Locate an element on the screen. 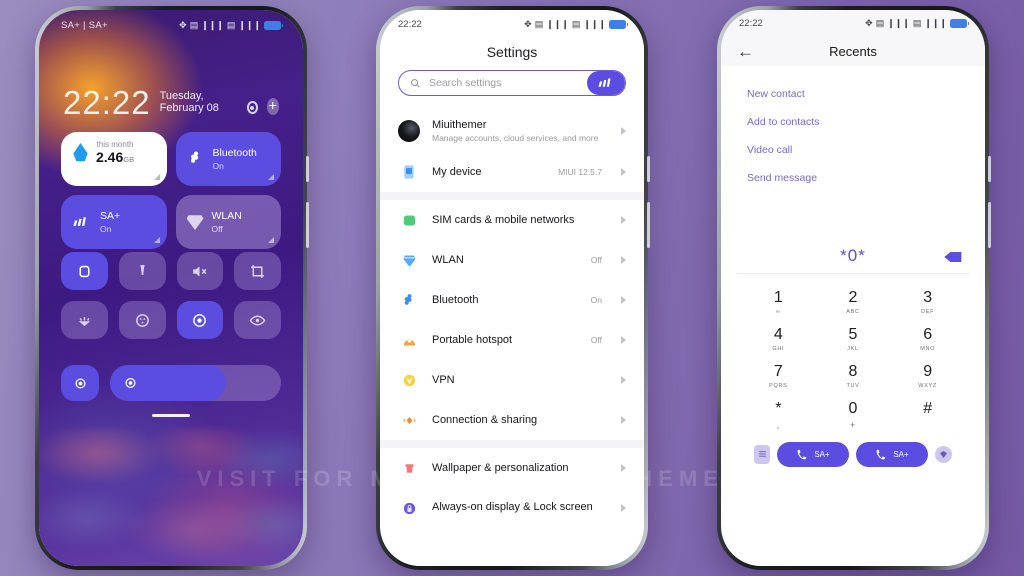  dialed-number-row: *0* is located at coordinates (853, 256).